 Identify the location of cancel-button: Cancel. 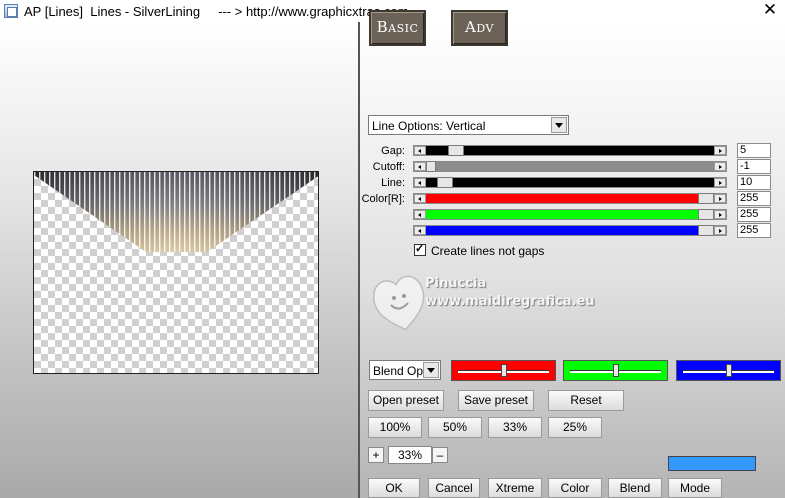
(454, 488).